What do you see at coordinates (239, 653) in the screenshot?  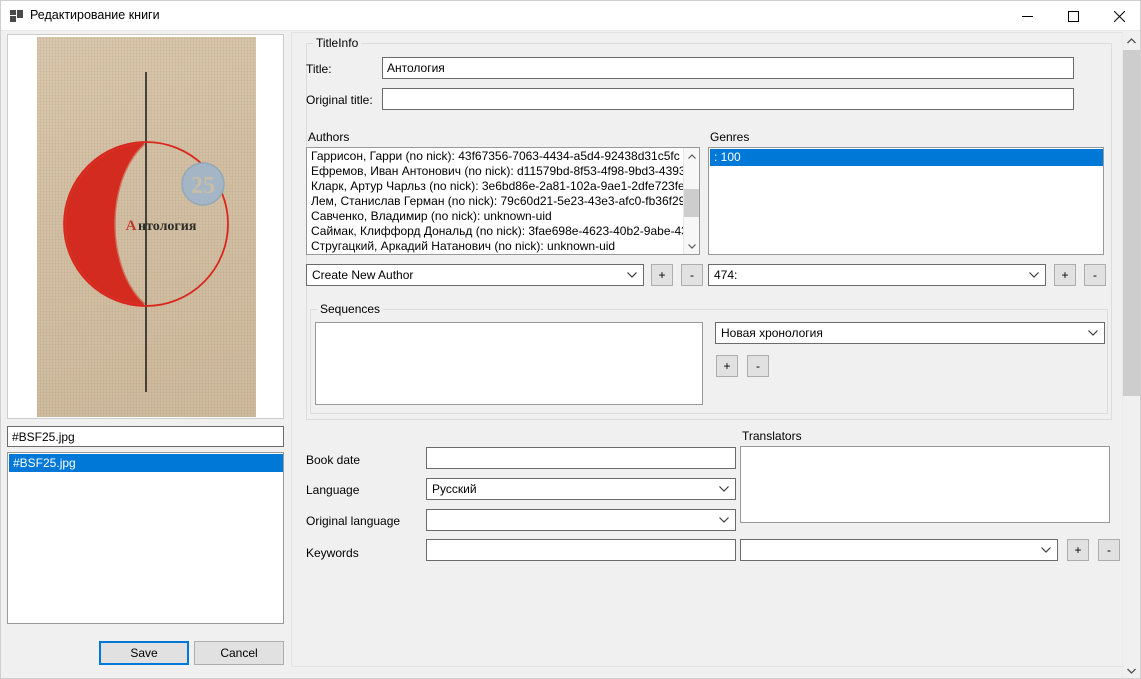 I see `cancel-button: Cancel` at bounding box center [239, 653].